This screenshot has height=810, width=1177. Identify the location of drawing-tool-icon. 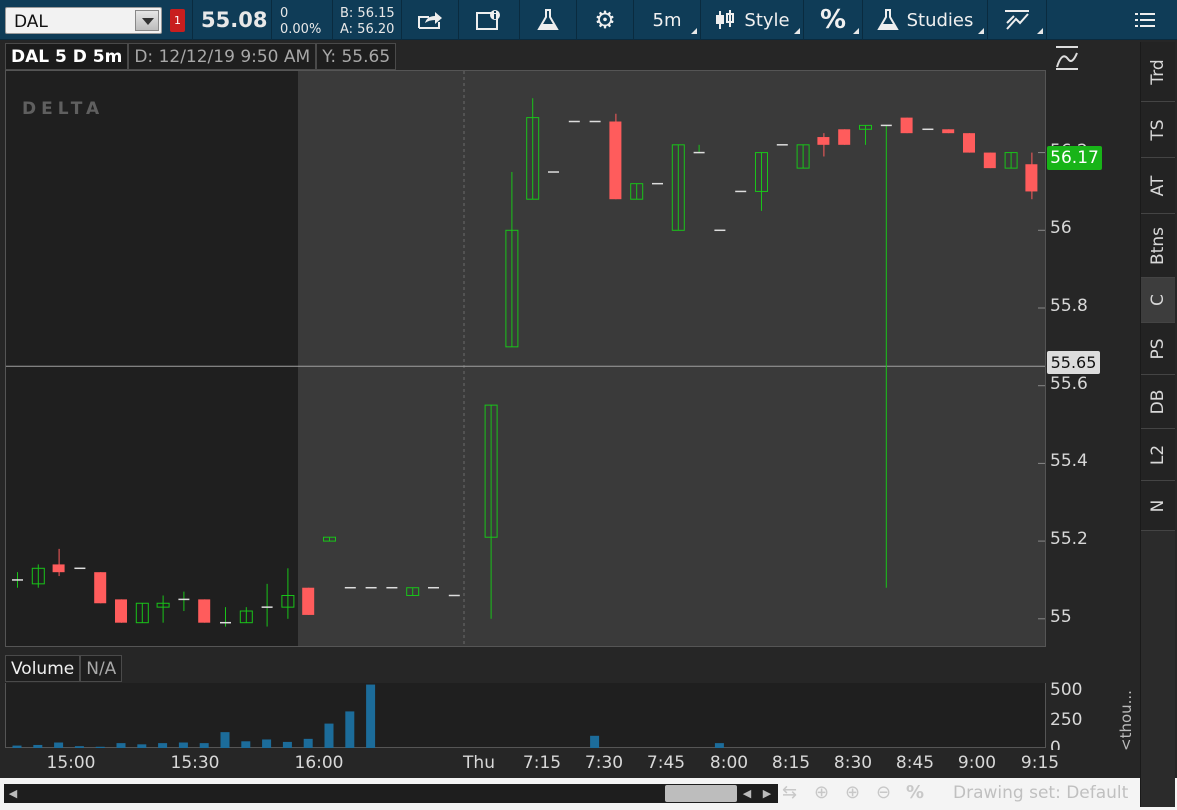
(1067, 58).